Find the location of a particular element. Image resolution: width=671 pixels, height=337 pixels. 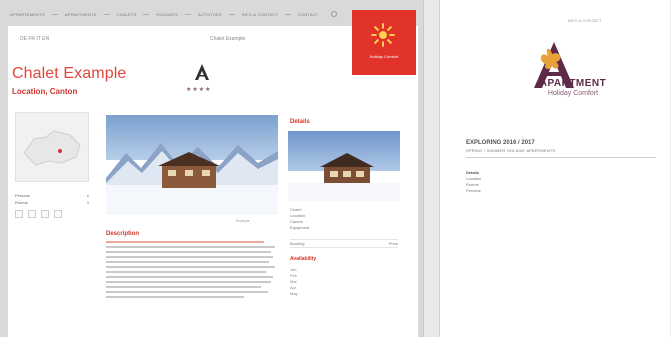

language-switcher: DE FR IT EN is located at coordinates (34, 39).